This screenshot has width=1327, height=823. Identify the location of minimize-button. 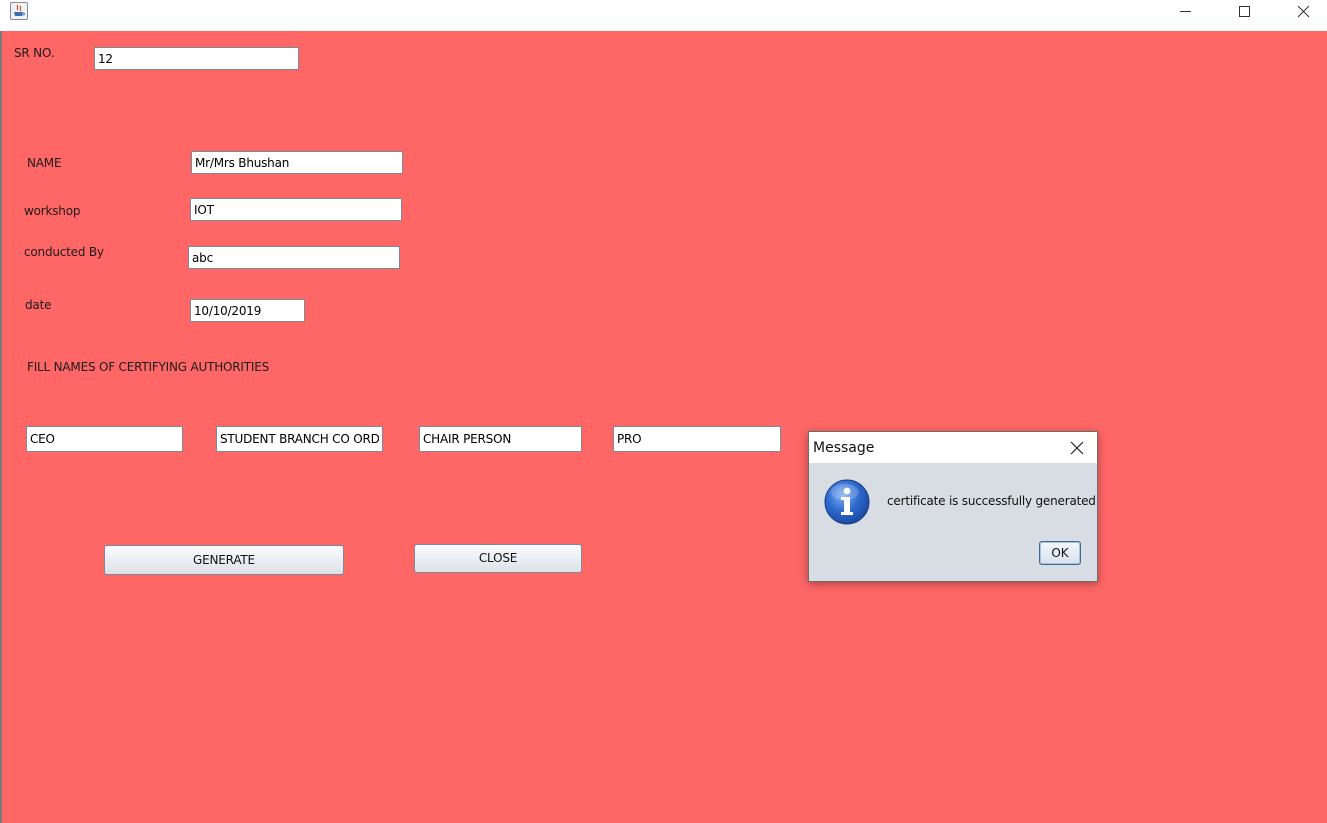
(1186, 12).